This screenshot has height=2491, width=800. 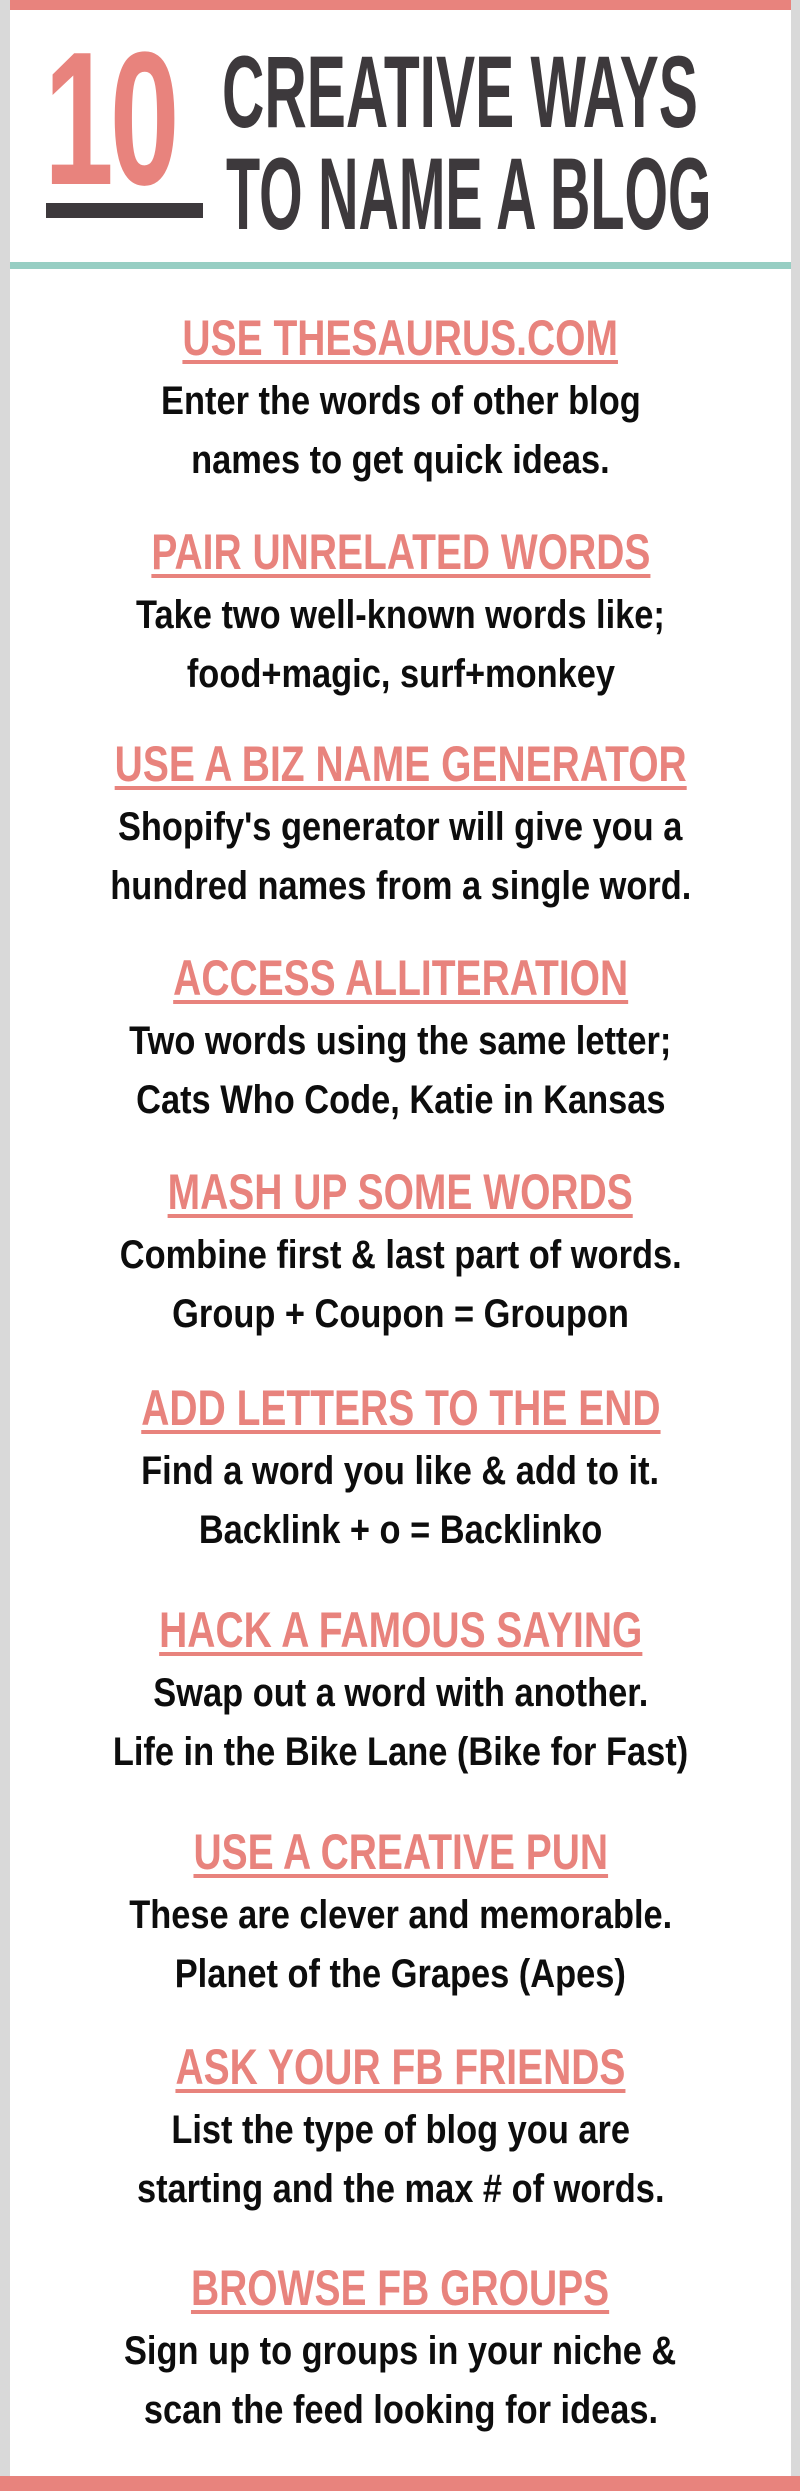 I want to click on tip-text: Shopify's generator will give you a, so click(x=400, y=827).